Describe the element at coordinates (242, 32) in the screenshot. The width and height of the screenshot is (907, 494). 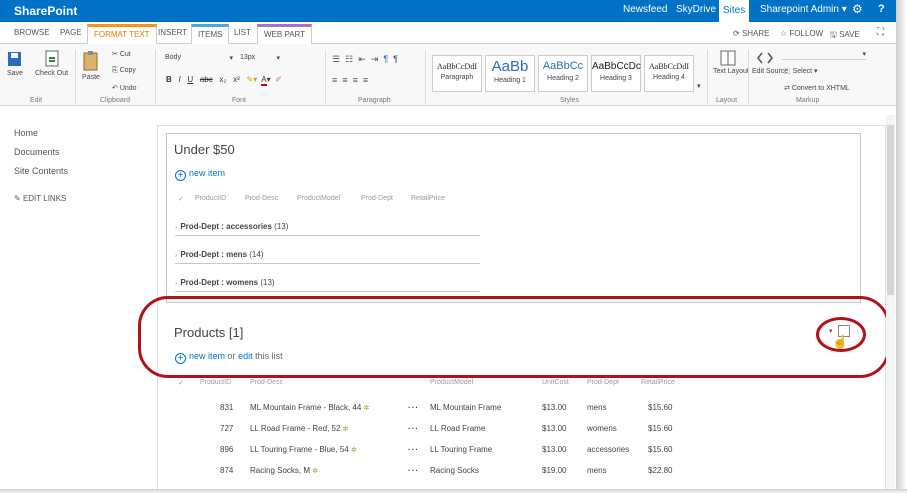
I see `tab-list: LIST` at that location.